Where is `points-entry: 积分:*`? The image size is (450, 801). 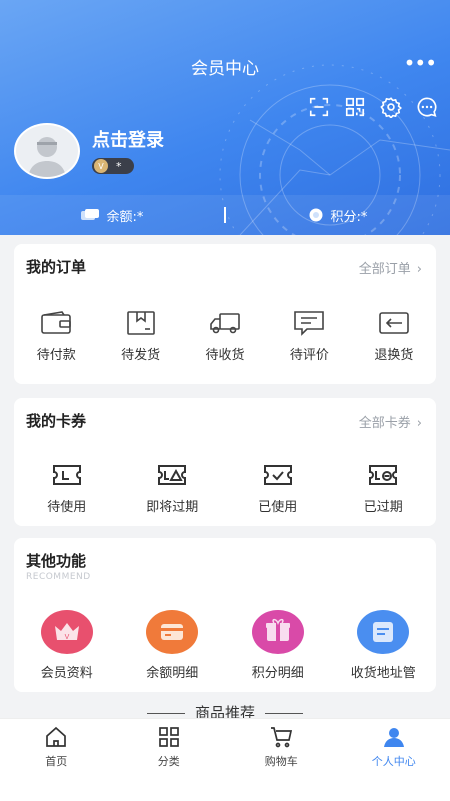 points-entry: 积分:* is located at coordinates (338, 215).